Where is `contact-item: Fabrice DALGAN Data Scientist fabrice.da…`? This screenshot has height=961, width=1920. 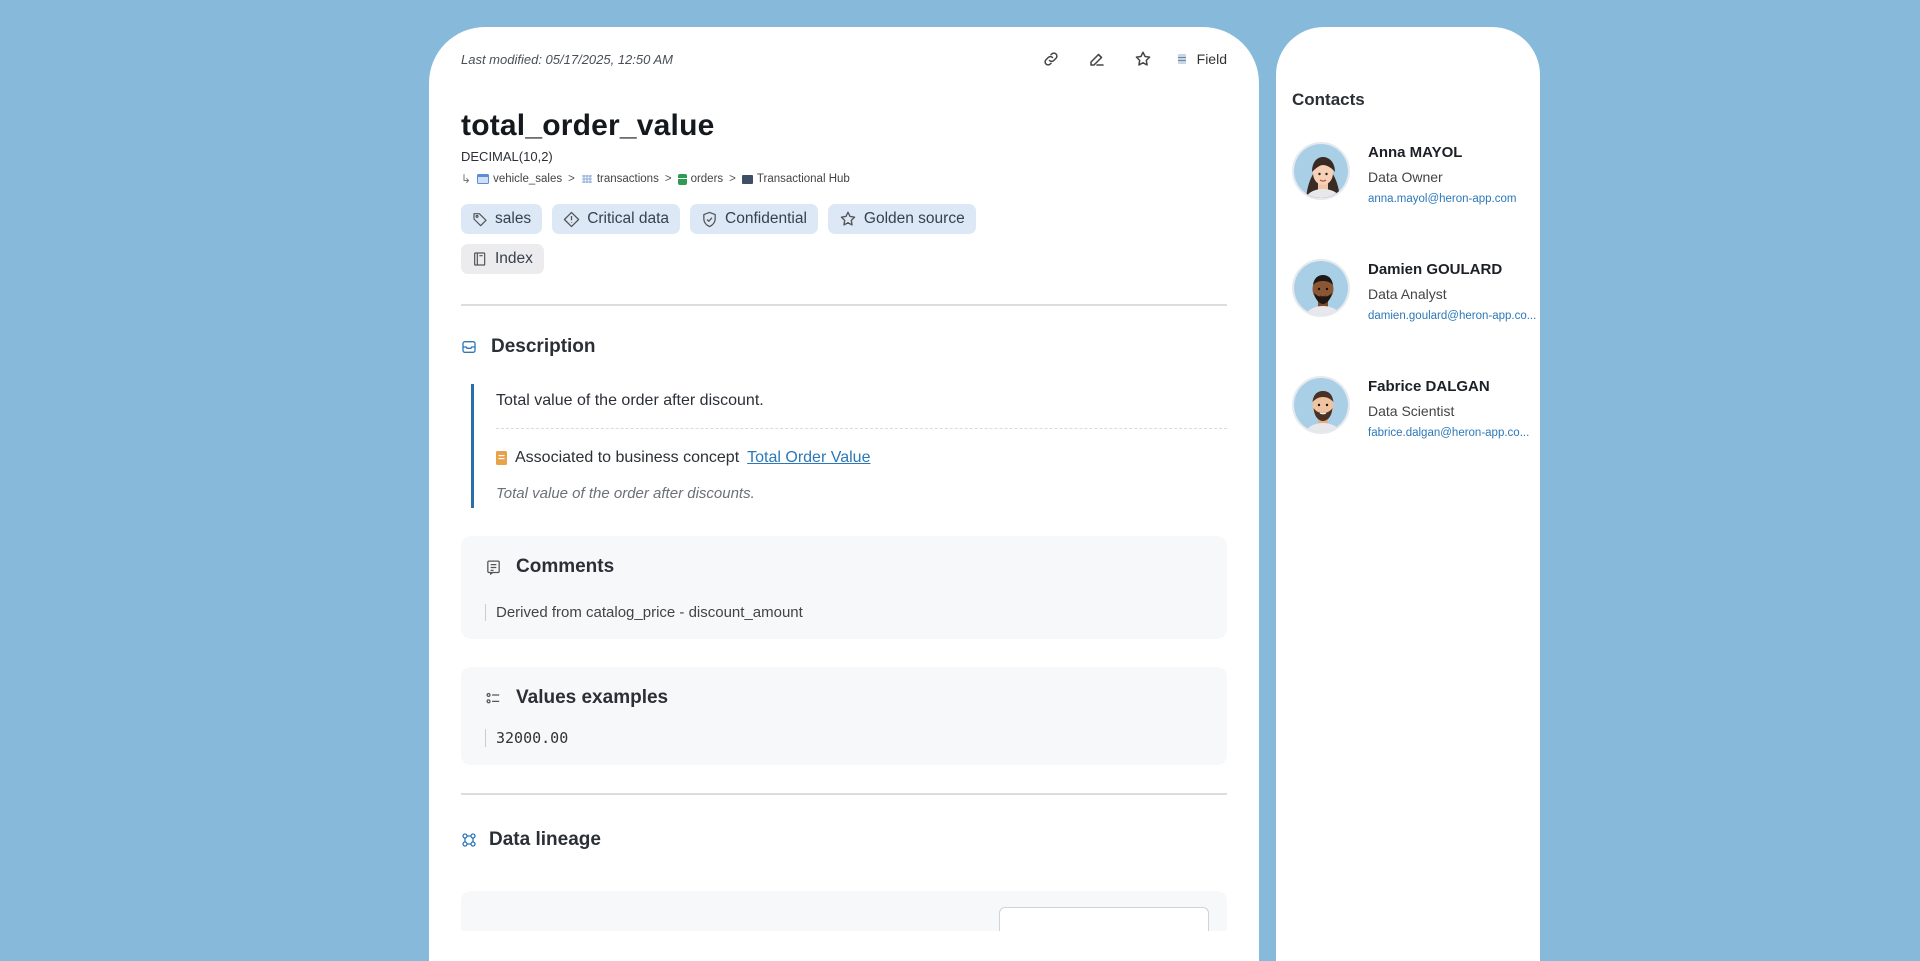 contact-item: Fabrice DALGAN Data Scientist fabrice.da… is located at coordinates (1416, 407).